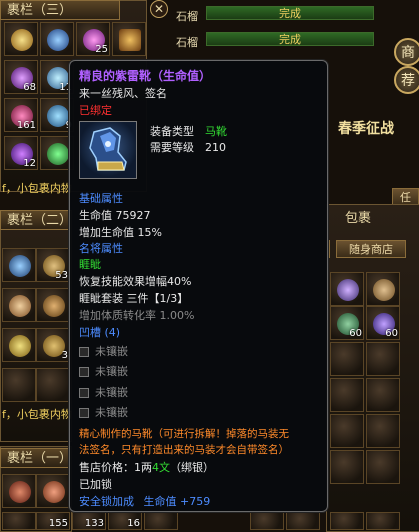  What do you see at coordinates (120, 232) in the screenshot?
I see `hp-bonus-line: 增加生命值 15%` at bounding box center [120, 232].